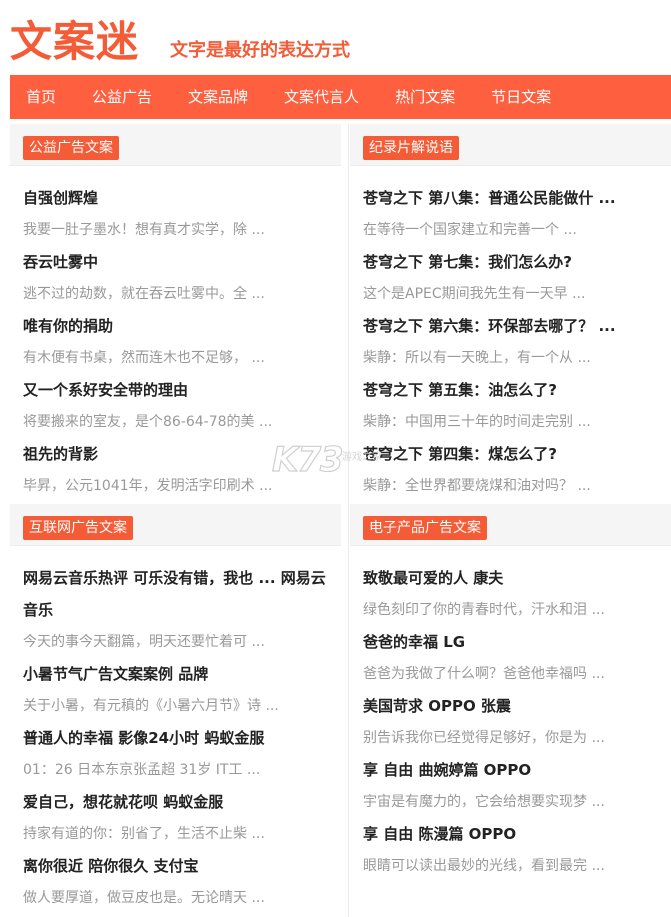  What do you see at coordinates (178, 674) in the screenshot?
I see `article-title: 小暑节气广告文案案例 品牌` at bounding box center [178, 674].